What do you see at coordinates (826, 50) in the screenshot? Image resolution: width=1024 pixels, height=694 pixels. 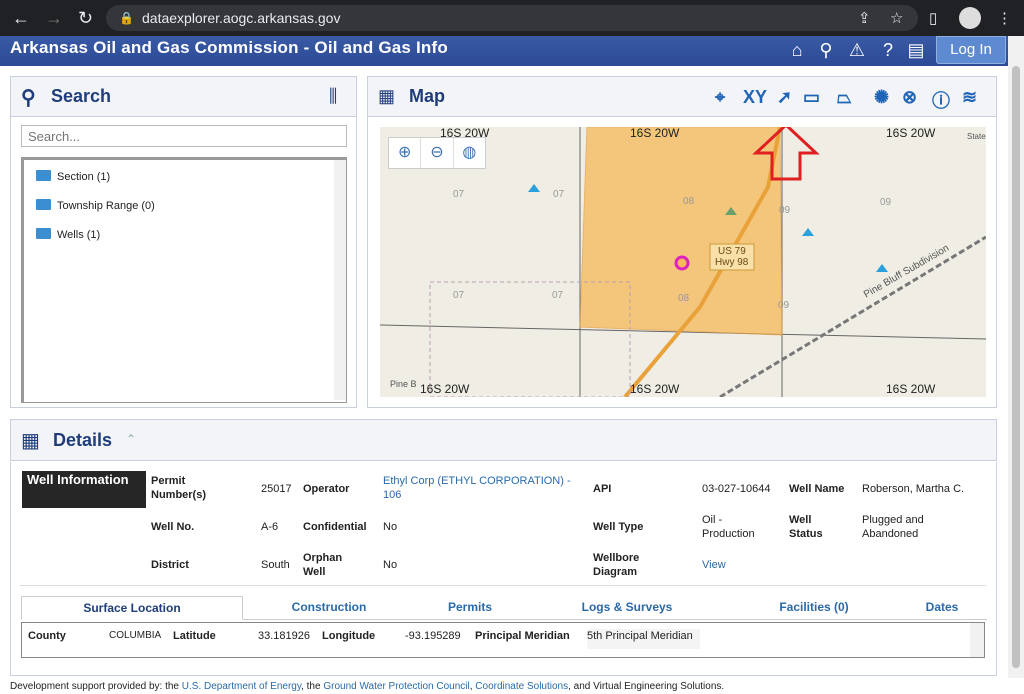 I see `search-icon: ⚲` at bounding box center [826, 50].